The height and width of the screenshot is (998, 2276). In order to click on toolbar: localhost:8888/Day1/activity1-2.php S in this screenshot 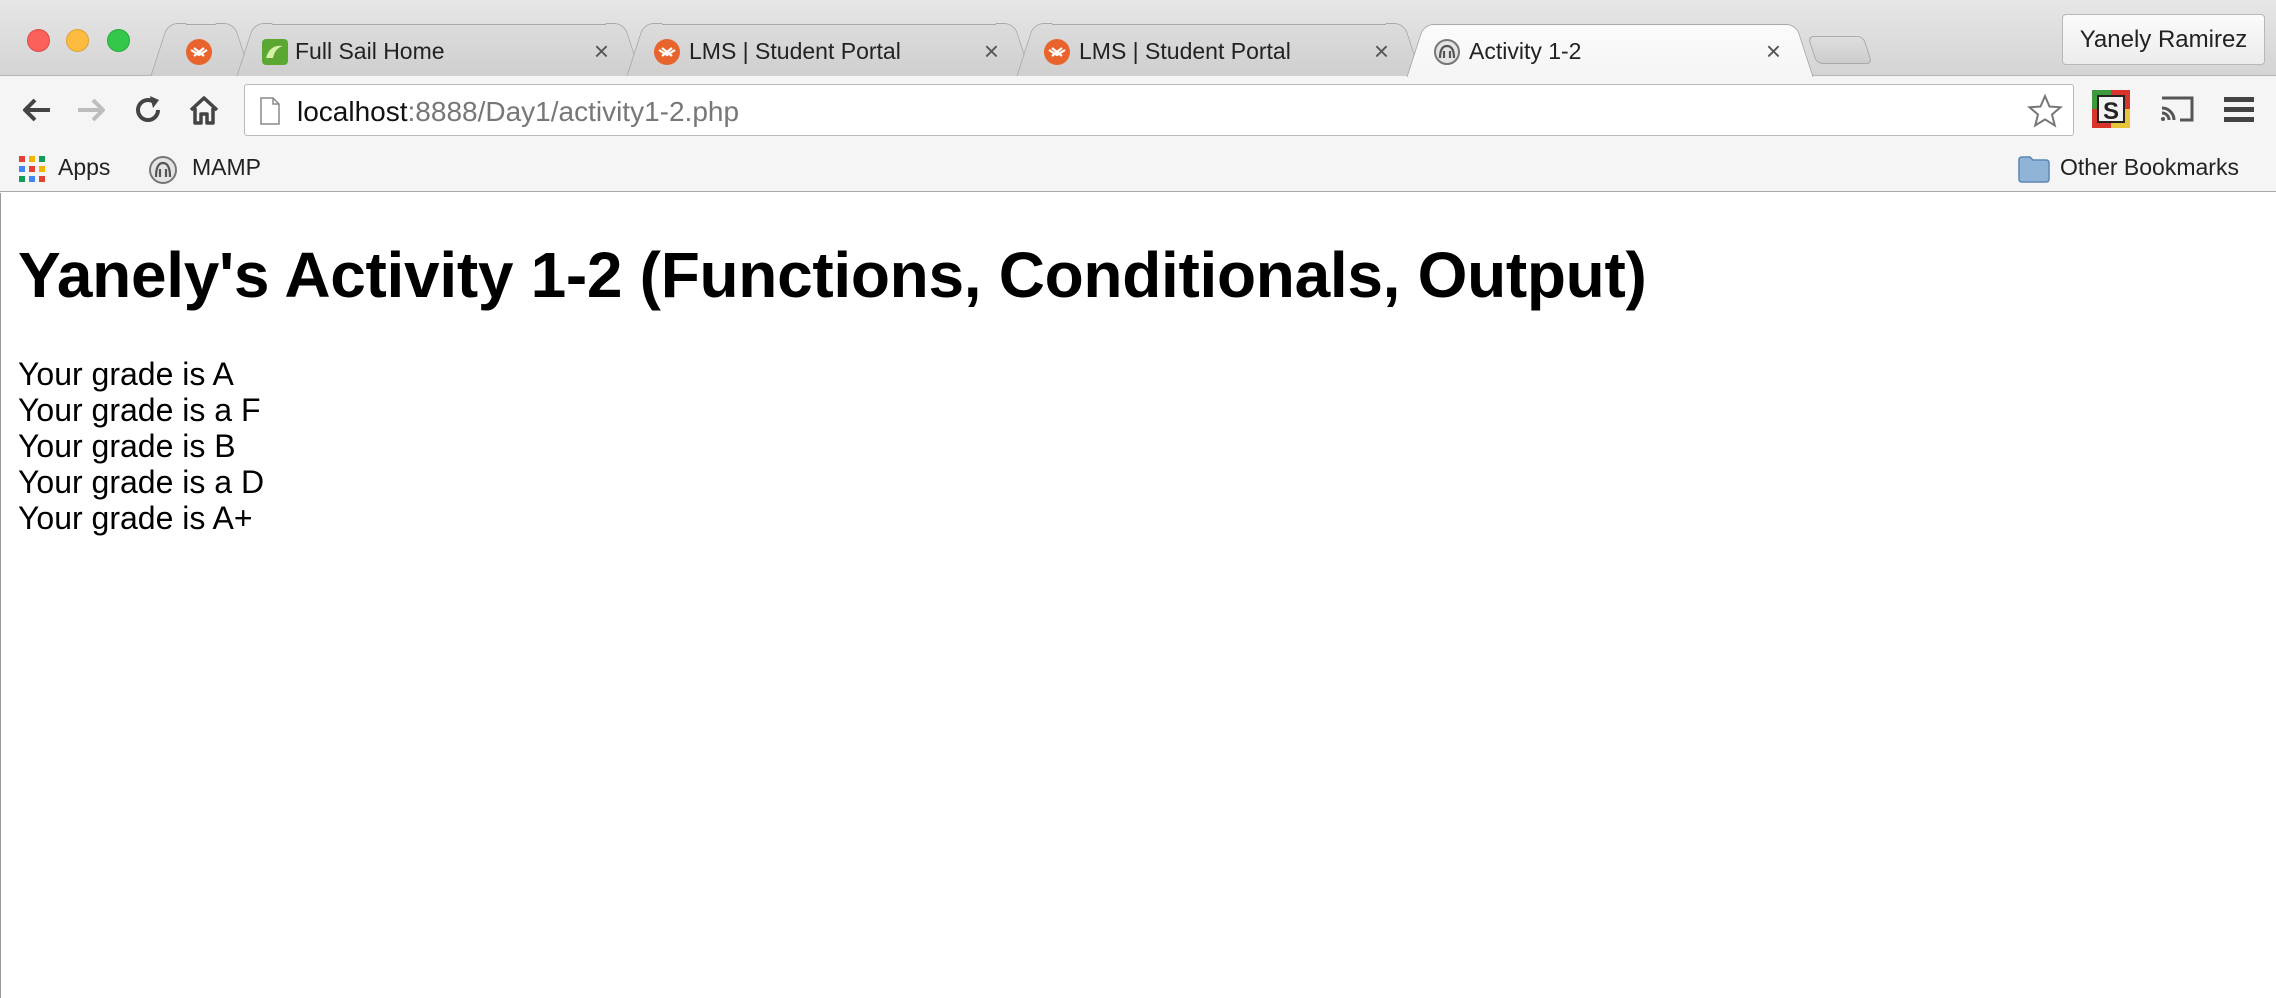, I will do `click(1138, 110)`.